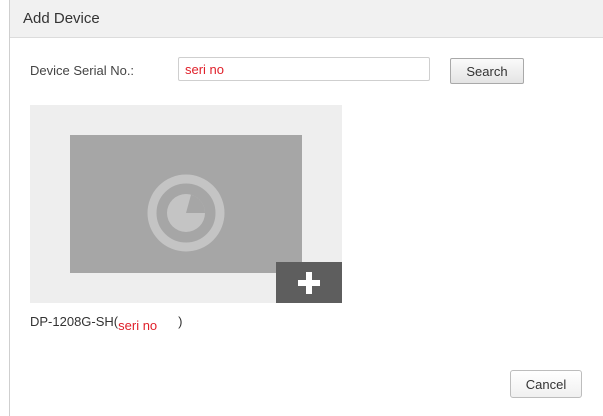 The width and height of the screenshot is (603, 416). What do you see at coordinates (306, 19) in the screenshot?
I see `dialog-titlebar: Add Device` at bounding box center [306, 19].